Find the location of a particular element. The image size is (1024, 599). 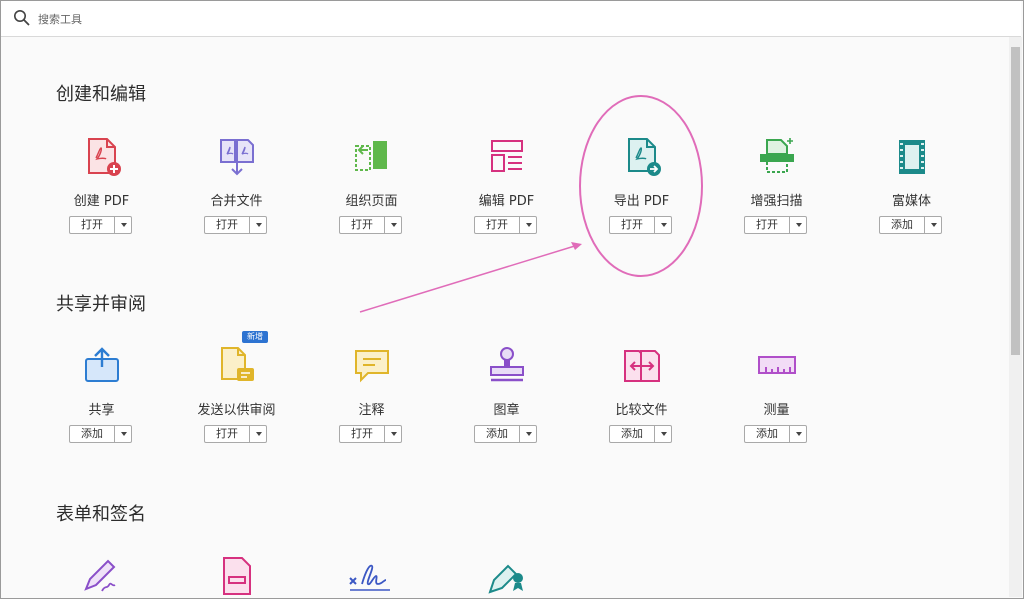

tool-label: 创建 PDF is located at coordinates (101, 201).